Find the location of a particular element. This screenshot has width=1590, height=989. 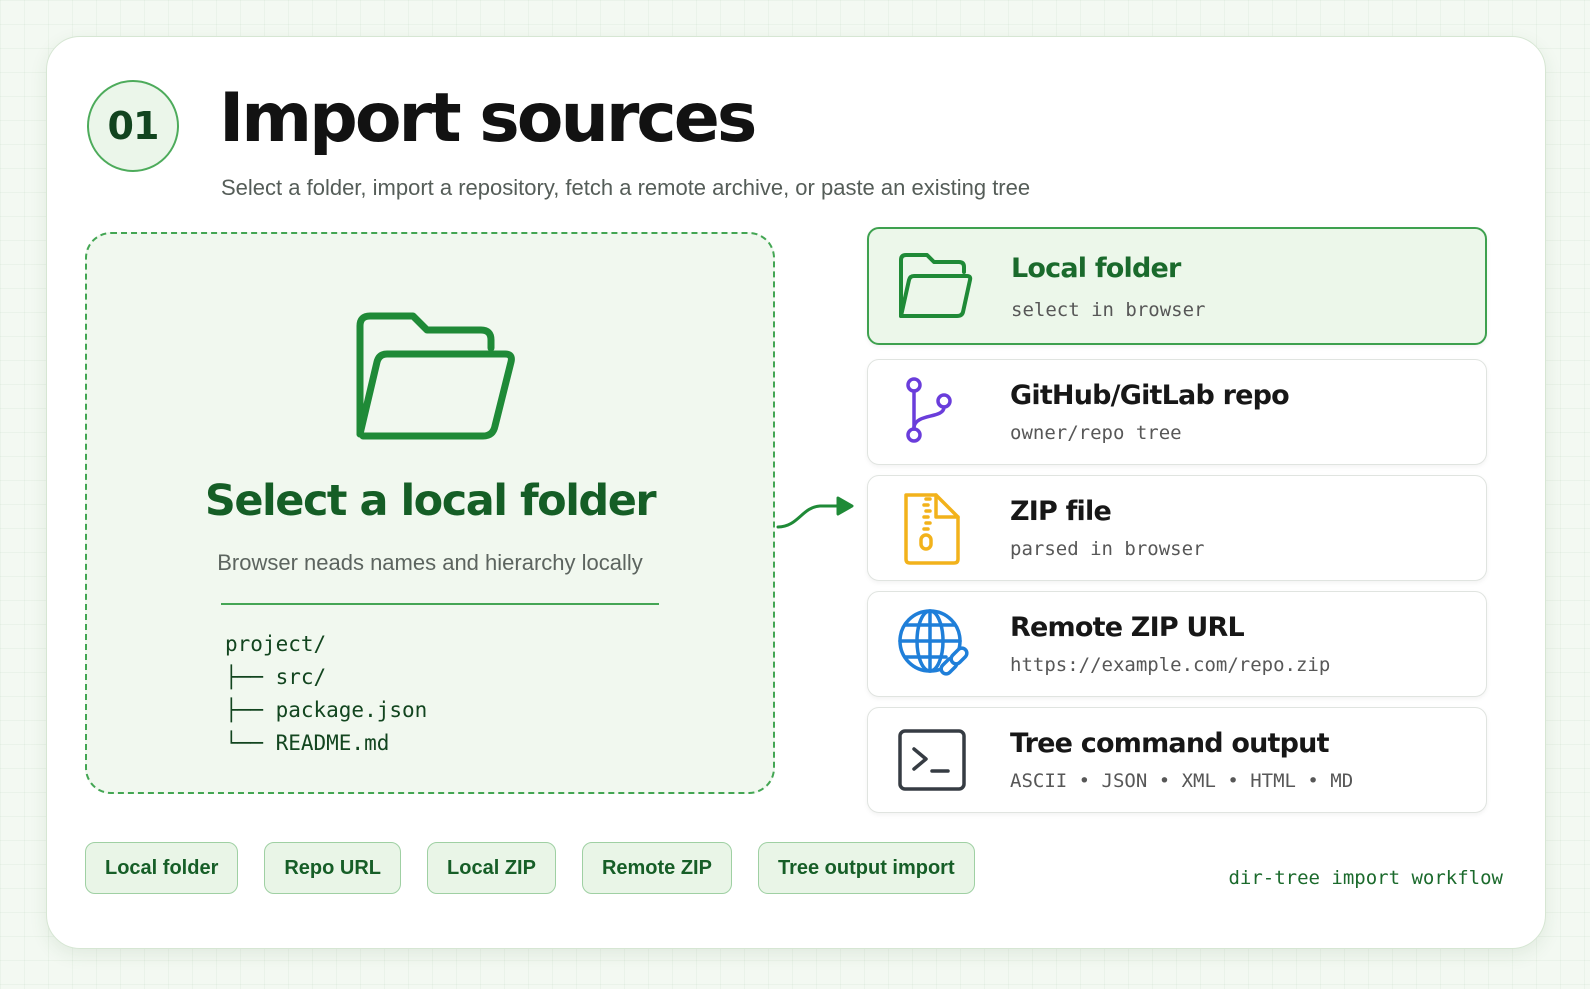

source-subtitle: ASCII • JSON • XML • HTML • MD is located at coordinates (1182, 781).